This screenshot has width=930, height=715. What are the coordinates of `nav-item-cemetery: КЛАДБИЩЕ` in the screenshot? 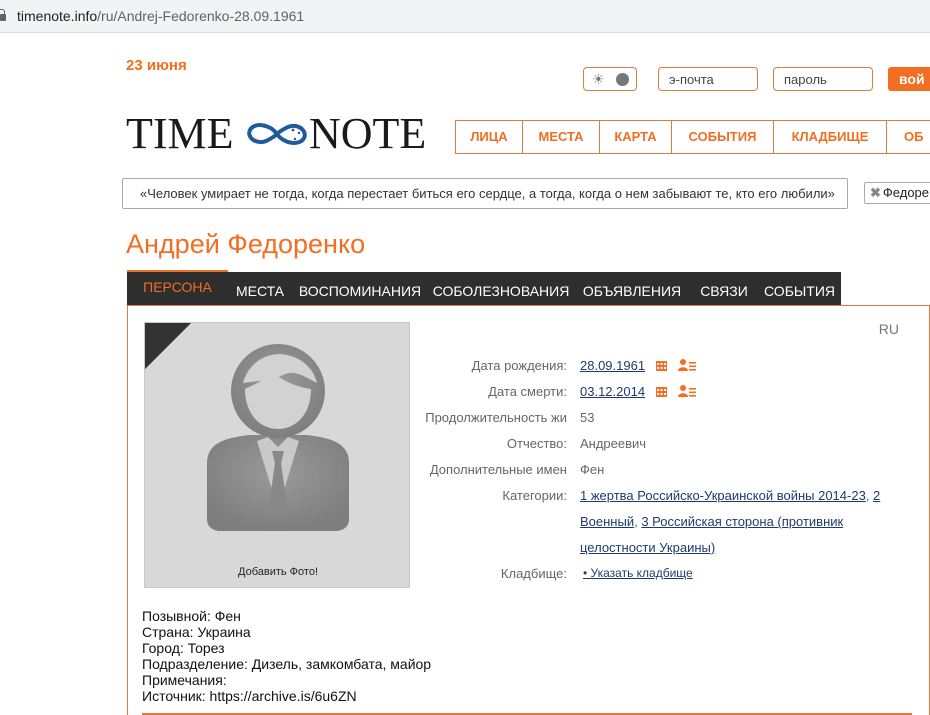 It's located at (830, 137).